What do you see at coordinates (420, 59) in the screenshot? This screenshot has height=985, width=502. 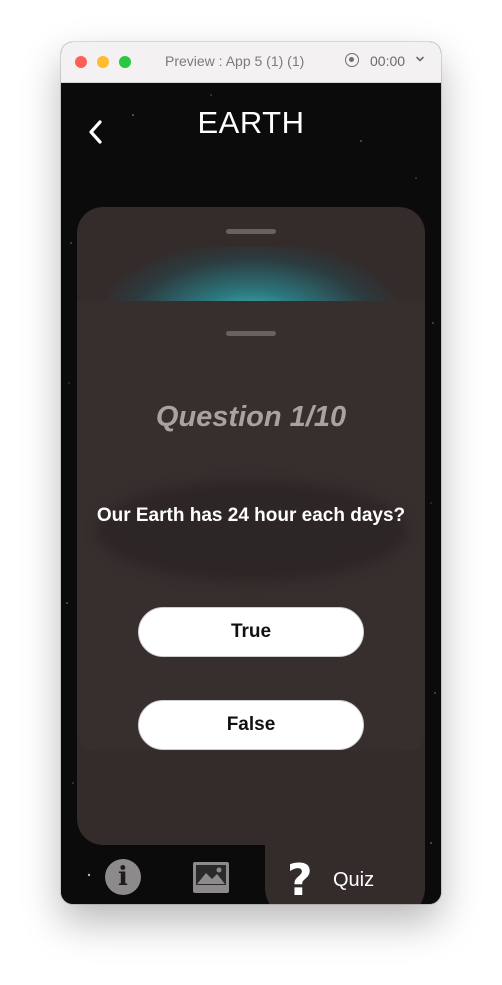 I see `chevron-down-icon` at bounding box center [420, 59].